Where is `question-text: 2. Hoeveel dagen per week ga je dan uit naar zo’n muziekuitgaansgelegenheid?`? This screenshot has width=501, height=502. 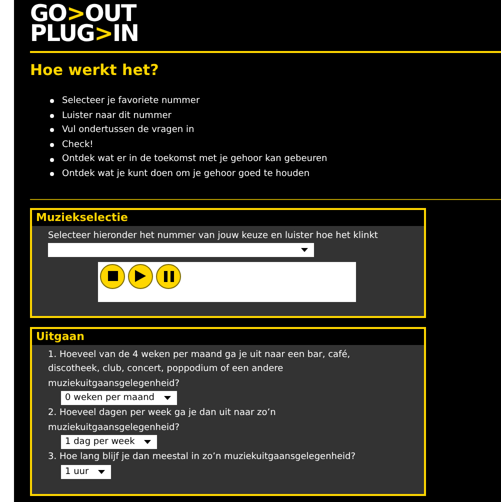
question-text: 2. Hoeveel dagen per week ga je dan uit naar zo’n muziekuitgaansgelegenheid? is located at coordinates (162, 421).